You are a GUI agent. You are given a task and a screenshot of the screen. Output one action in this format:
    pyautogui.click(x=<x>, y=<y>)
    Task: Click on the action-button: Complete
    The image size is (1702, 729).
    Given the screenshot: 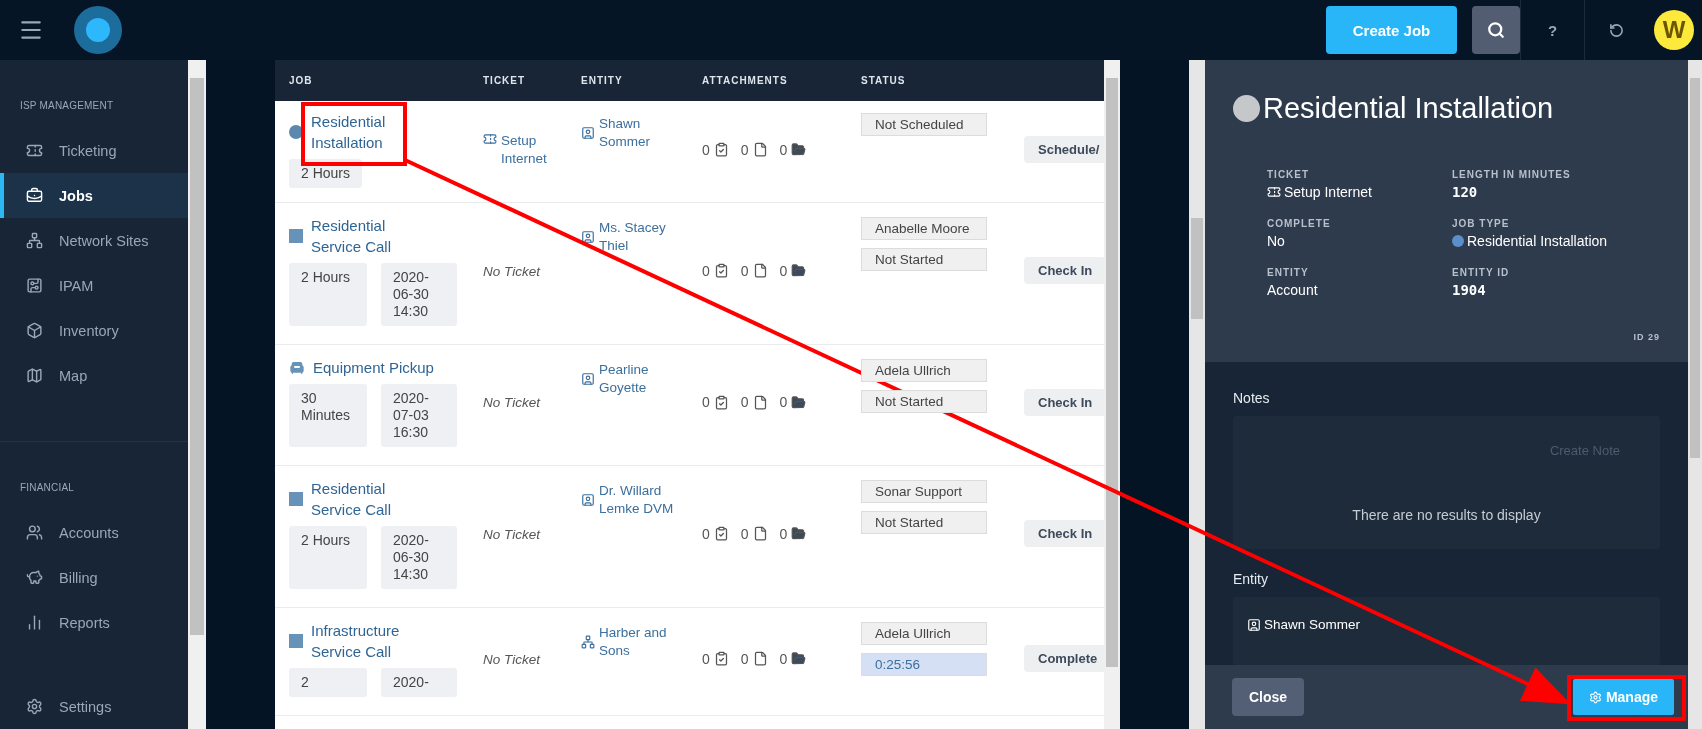 What is the action you would take?
    pyautogui.click(x=1064, y=658)
    